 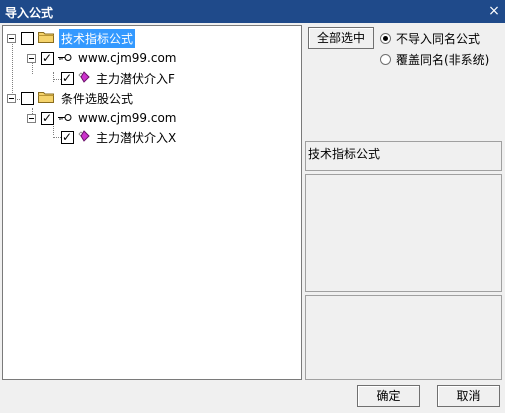 What do you see at coordinates (53, 77) in the screenshot?
I see `tree-connector` at bounding box center [53, 77].